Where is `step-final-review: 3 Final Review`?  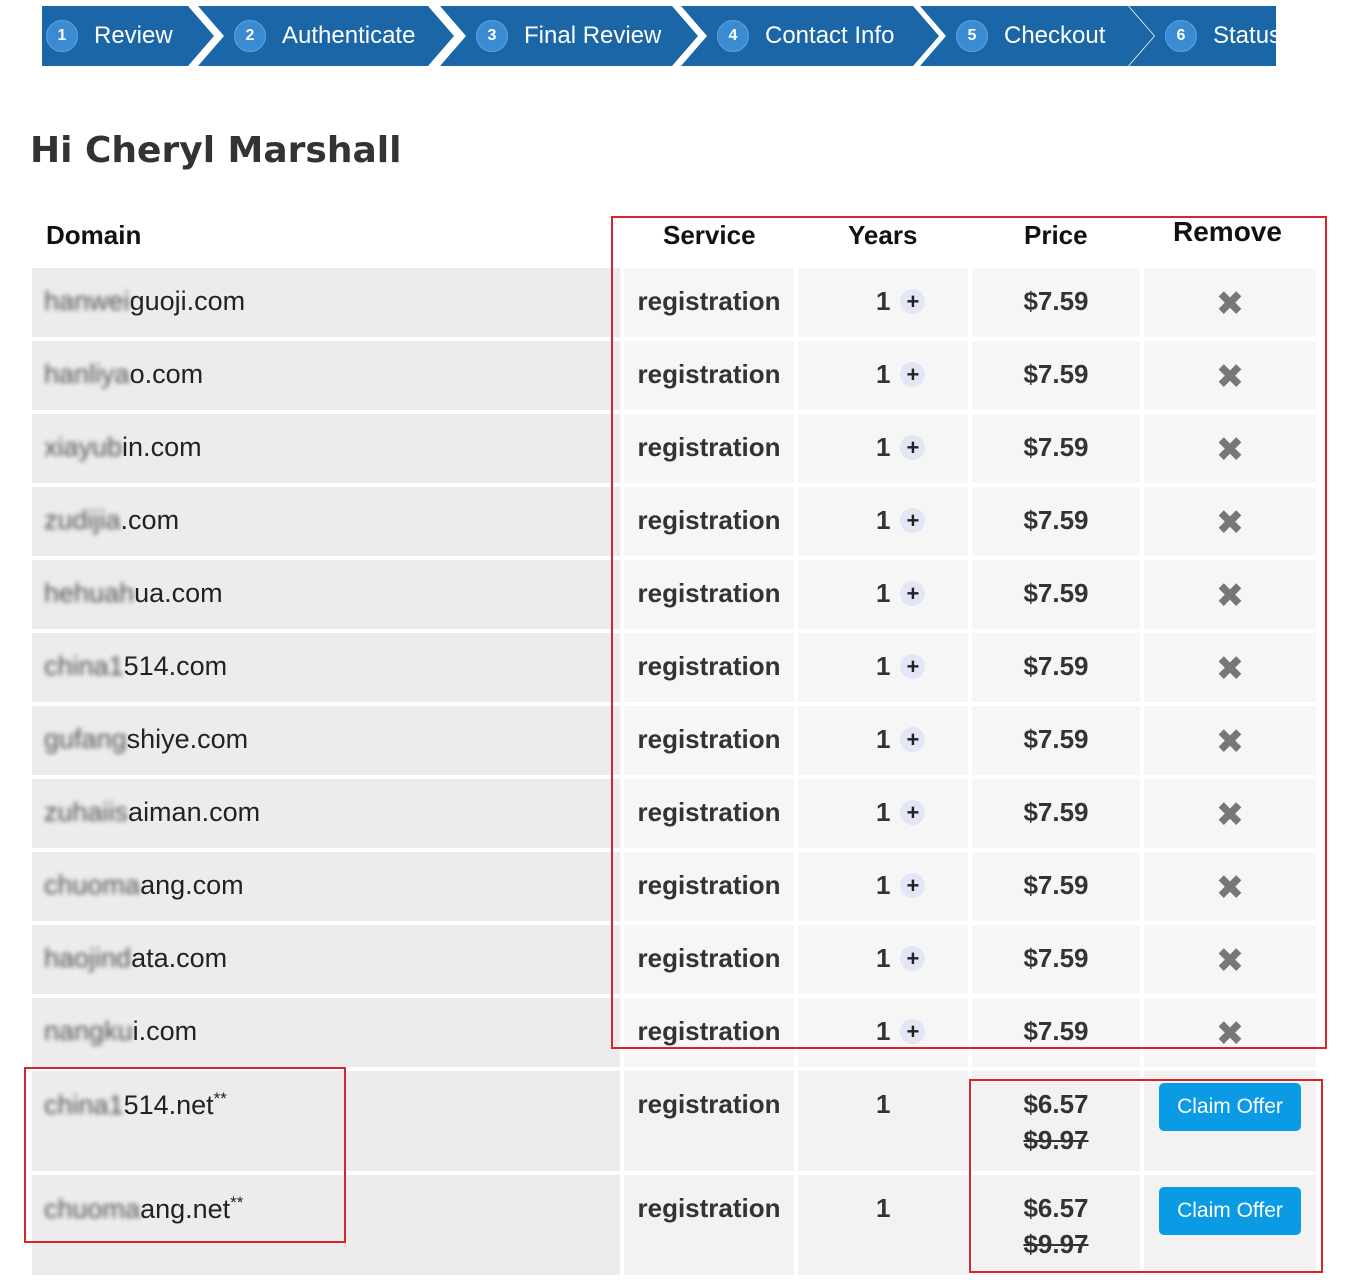 step-final-review: 3 Final Review is located at coordinates (569, 36).